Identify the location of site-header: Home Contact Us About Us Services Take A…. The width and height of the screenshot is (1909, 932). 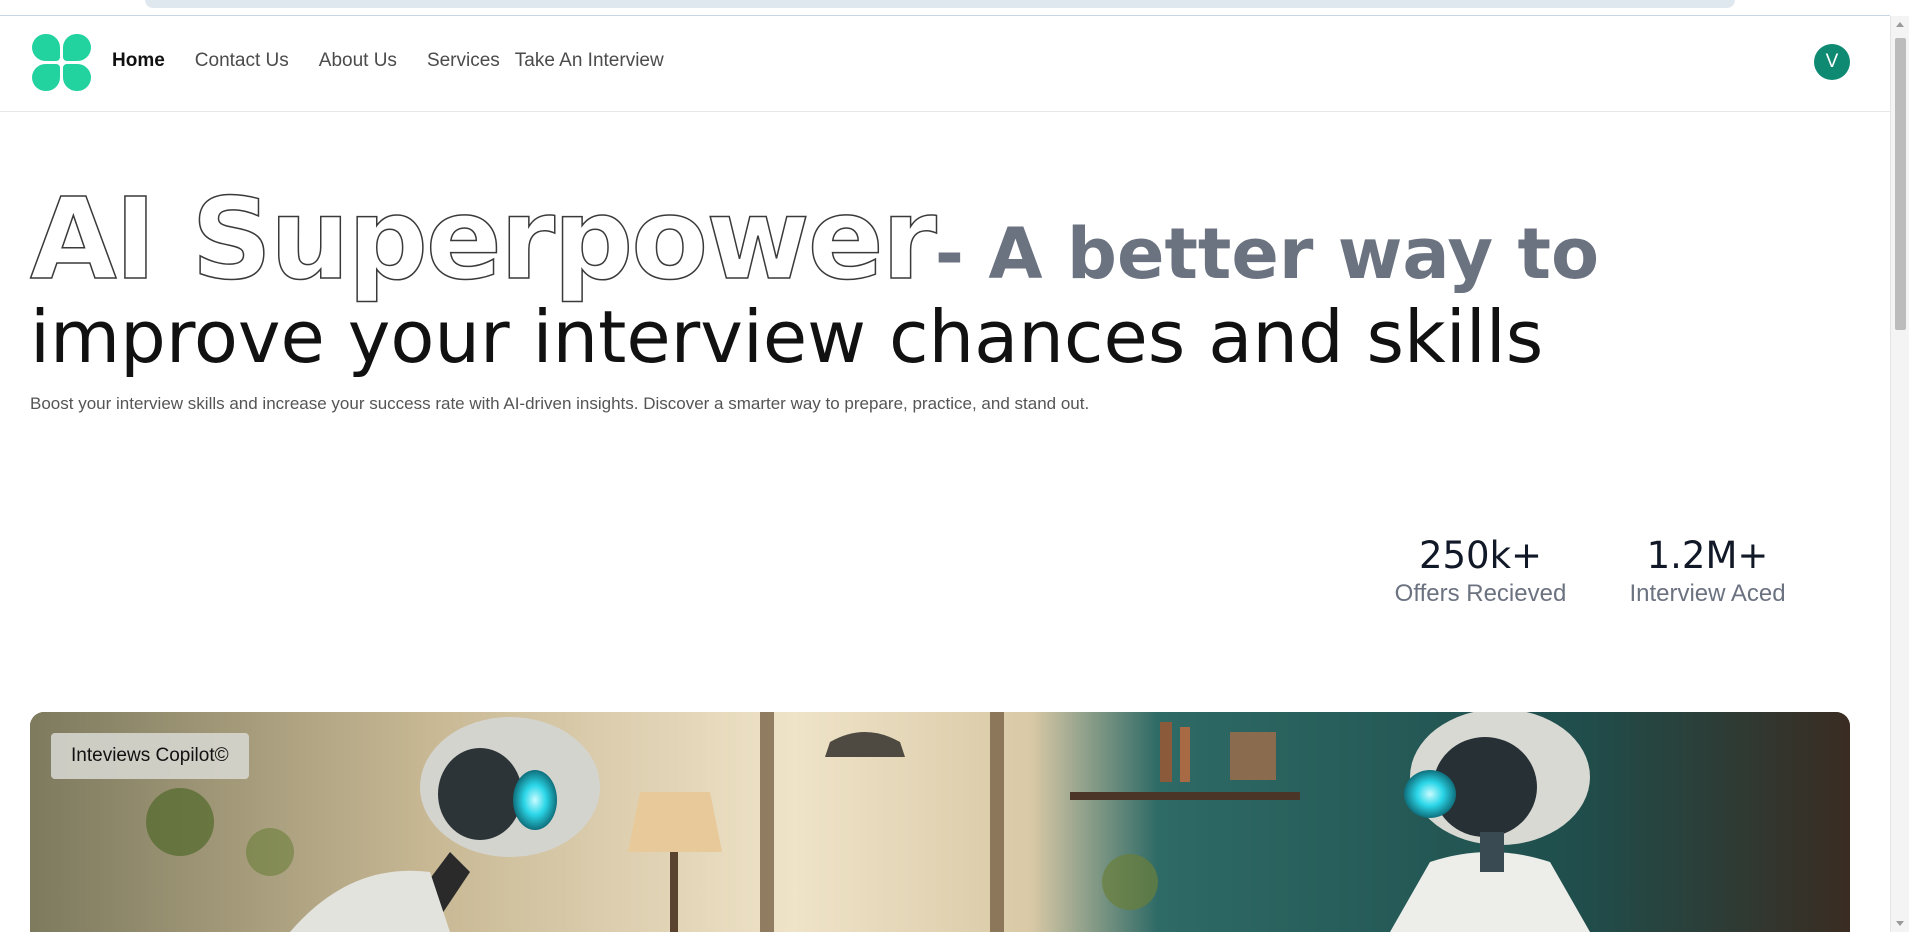
(945, 64).